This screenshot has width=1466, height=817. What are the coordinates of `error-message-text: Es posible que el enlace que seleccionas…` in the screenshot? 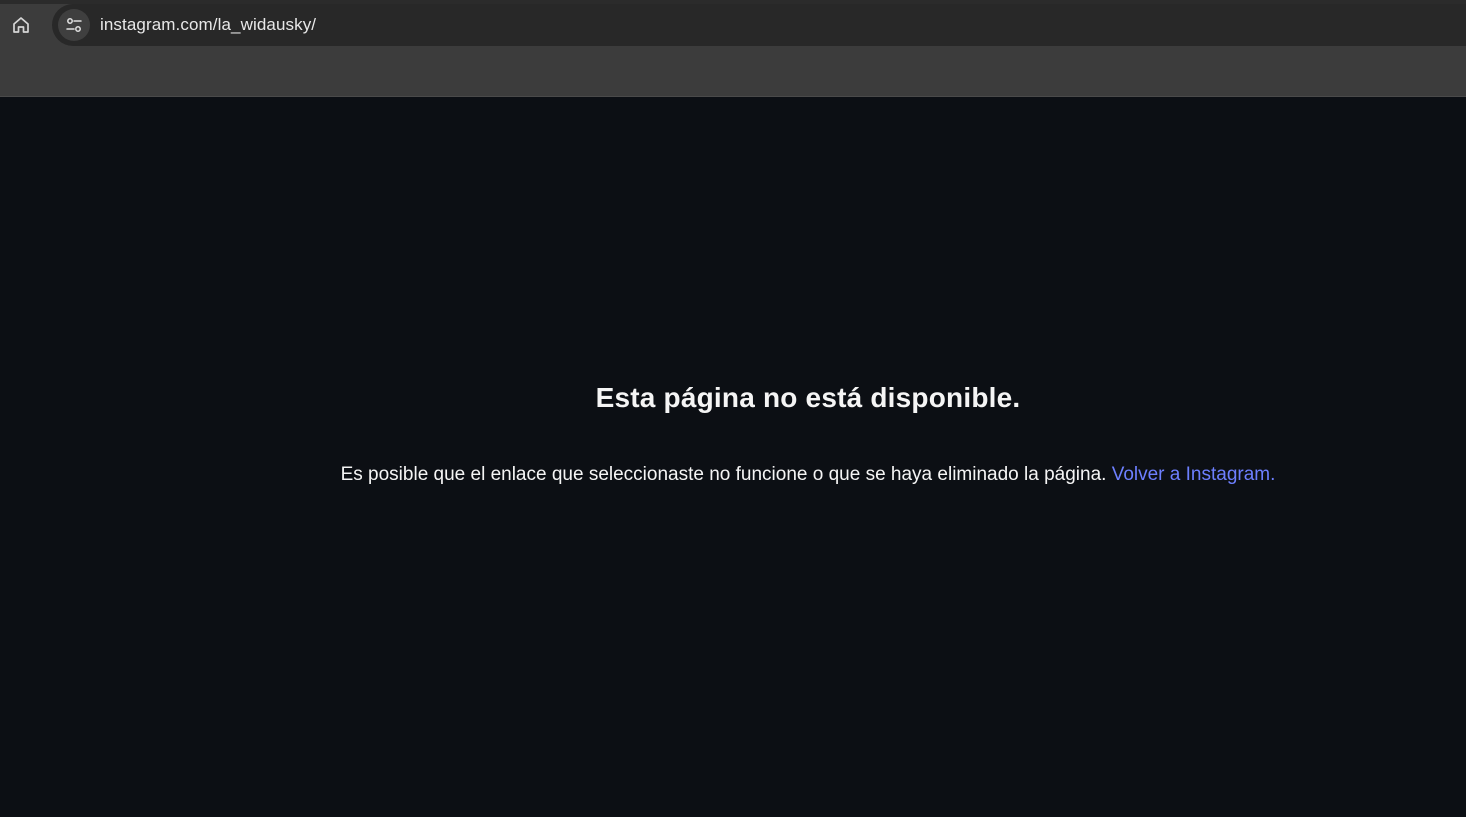 It's located at (723, 474).